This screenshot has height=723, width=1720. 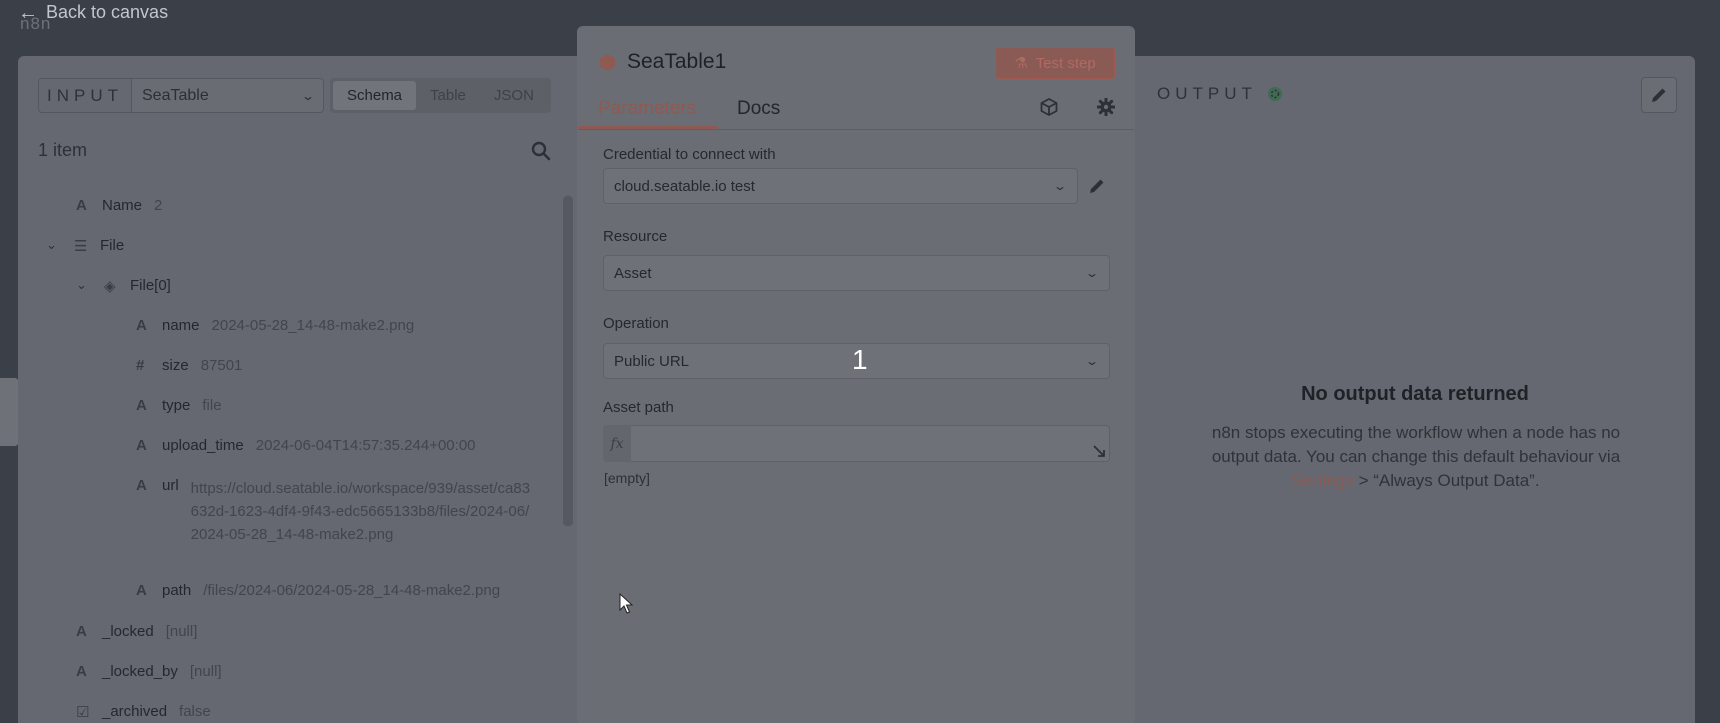 I want to click on test-step-button: ⚗ Test step, so click(x=1055, y=63).